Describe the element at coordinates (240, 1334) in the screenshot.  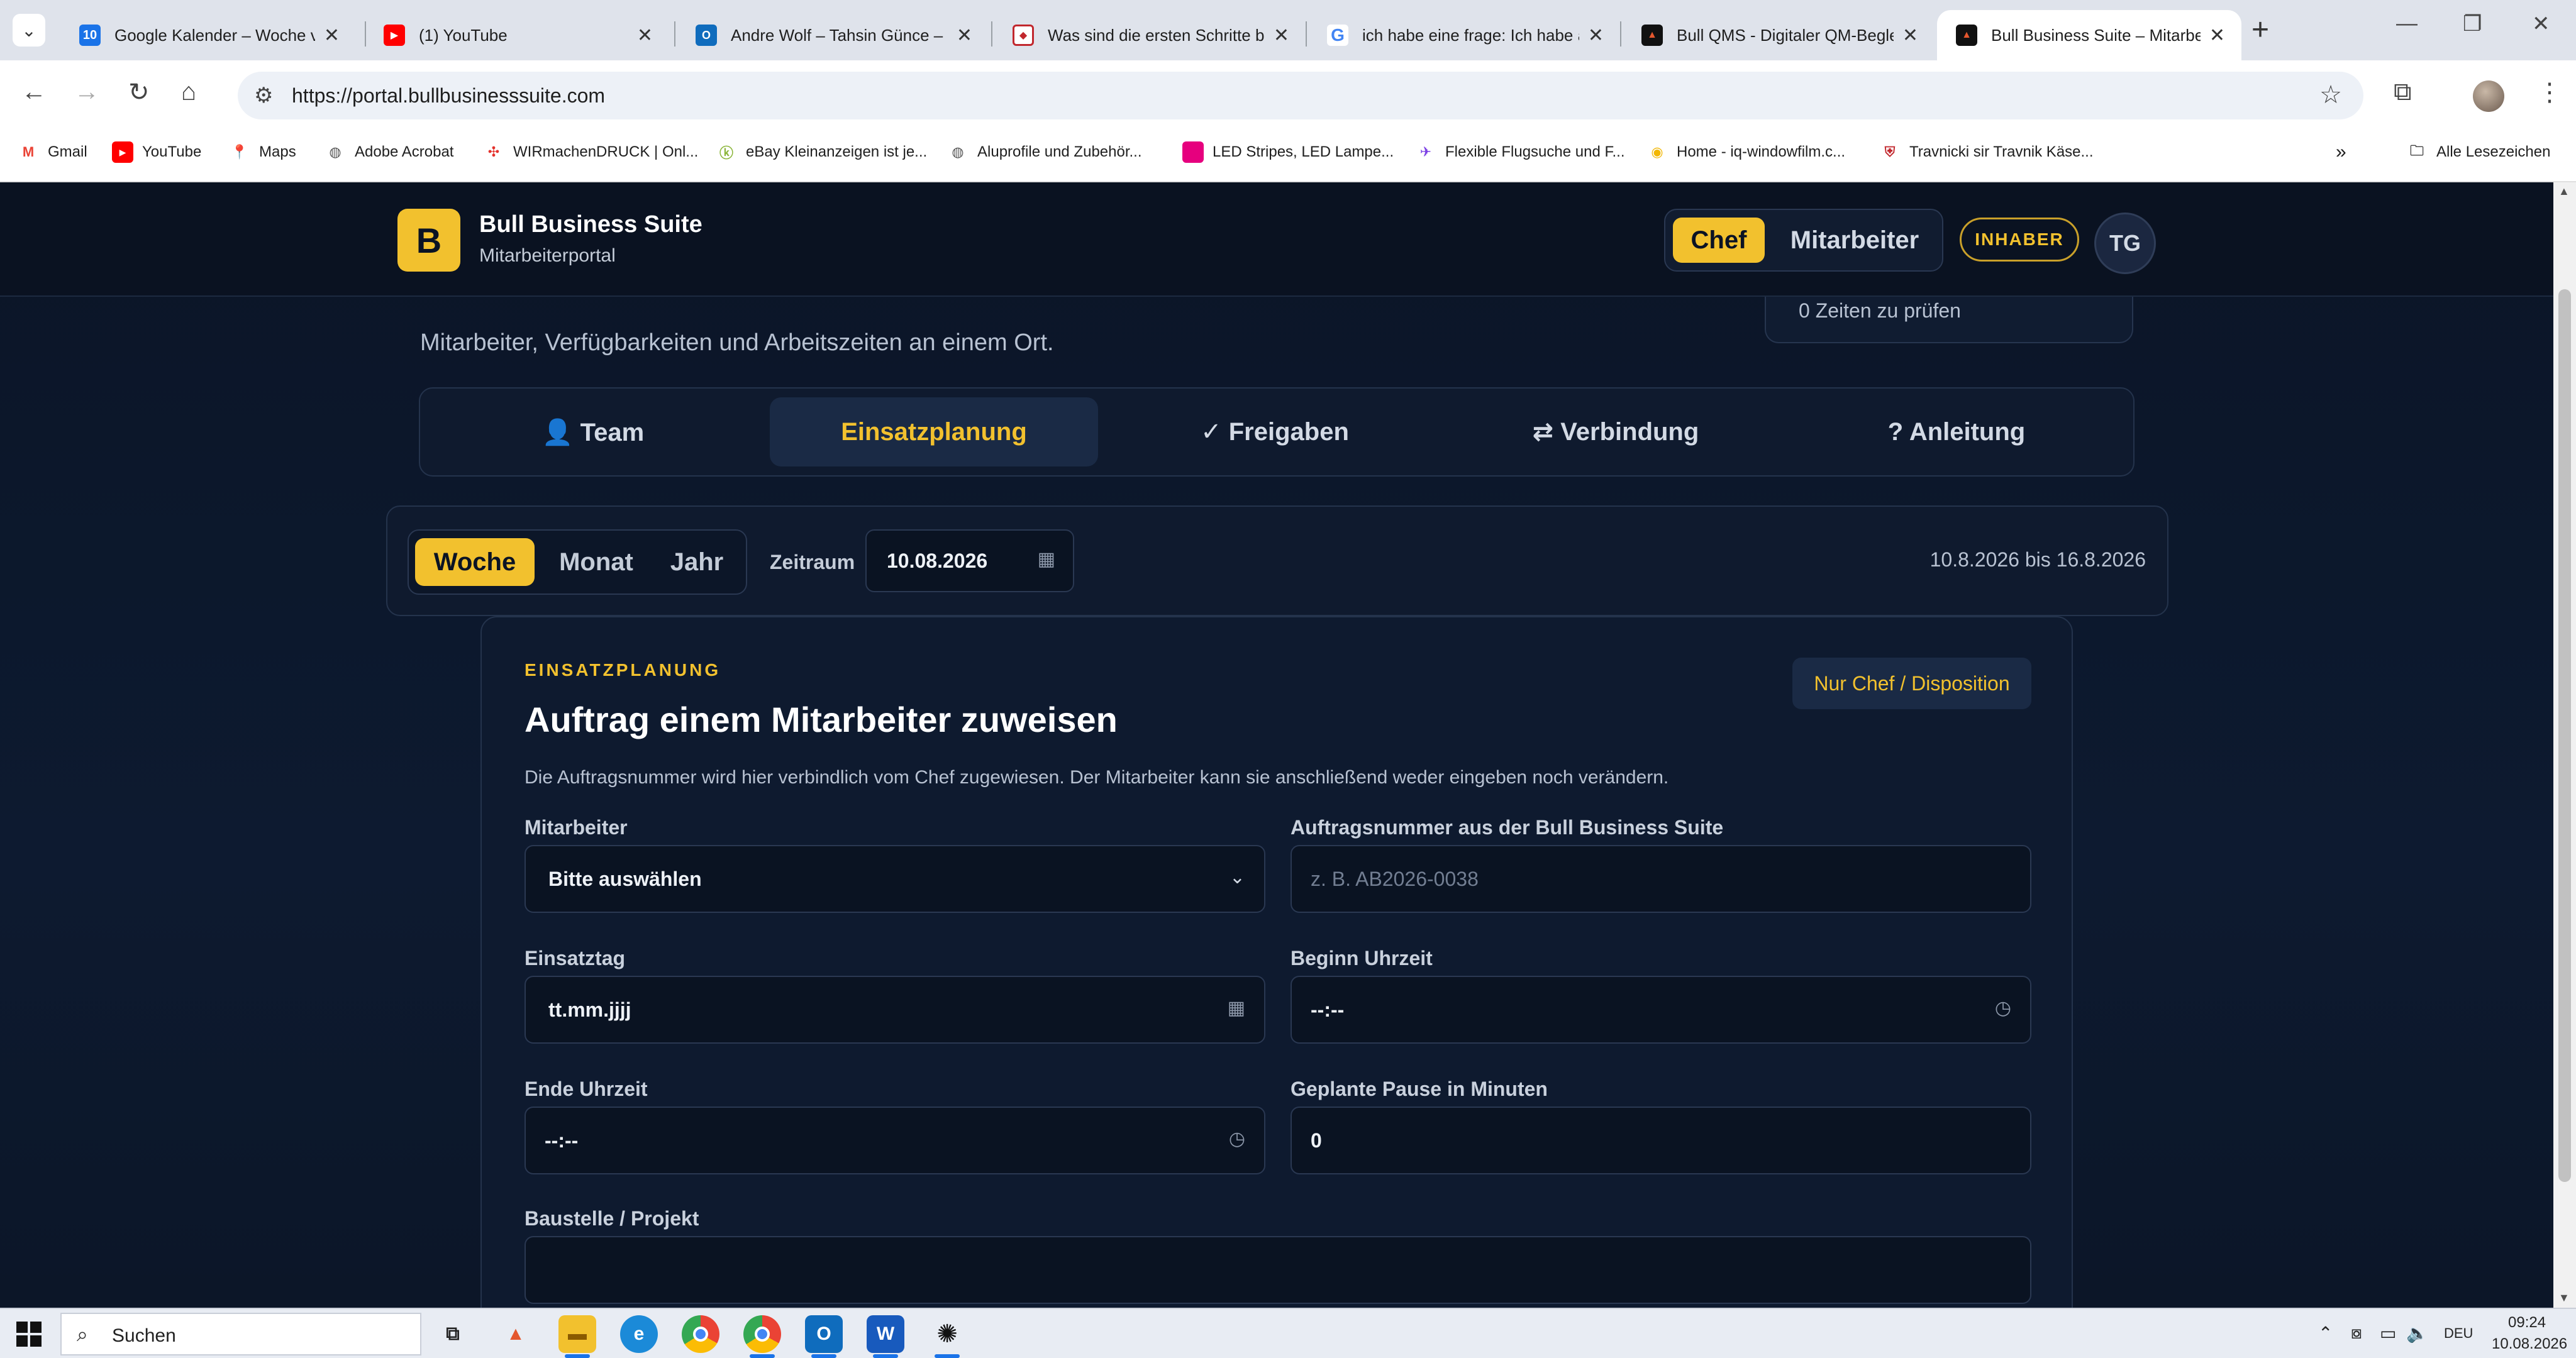
I see `taskbar-search: ⌕ Suchen` at that location.